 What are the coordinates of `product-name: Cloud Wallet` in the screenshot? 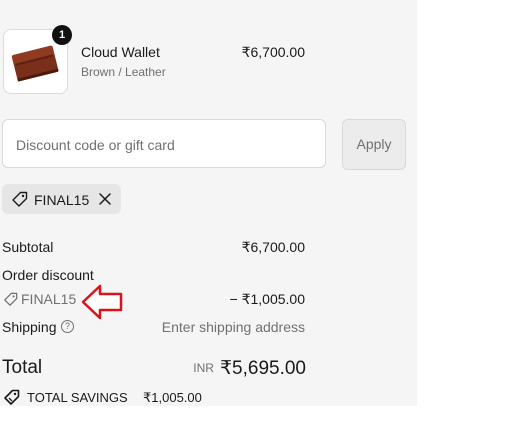 It's located at (120, 52).